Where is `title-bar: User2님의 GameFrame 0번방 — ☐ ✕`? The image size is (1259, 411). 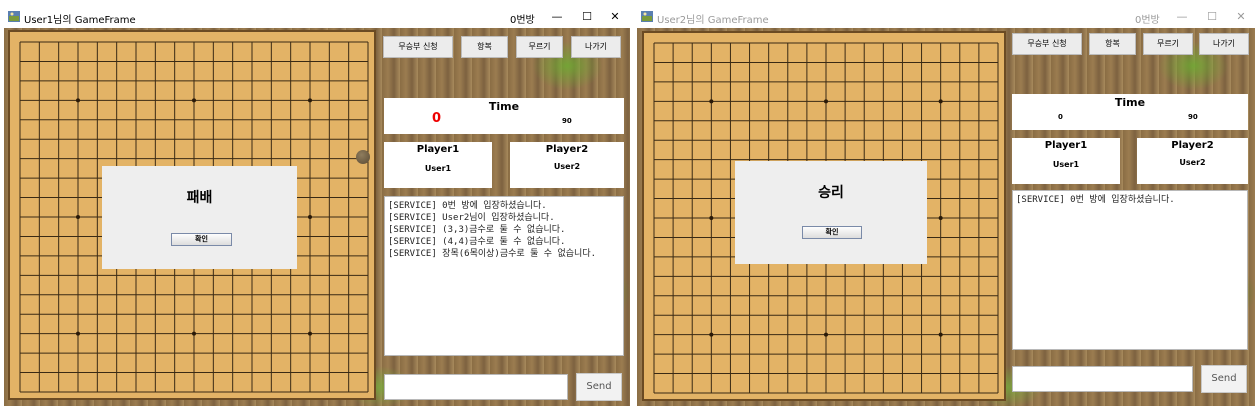 title-bar: User2님의 GameFrame 0번방 — ☐ ✕ is located at coordinates (946, 17).